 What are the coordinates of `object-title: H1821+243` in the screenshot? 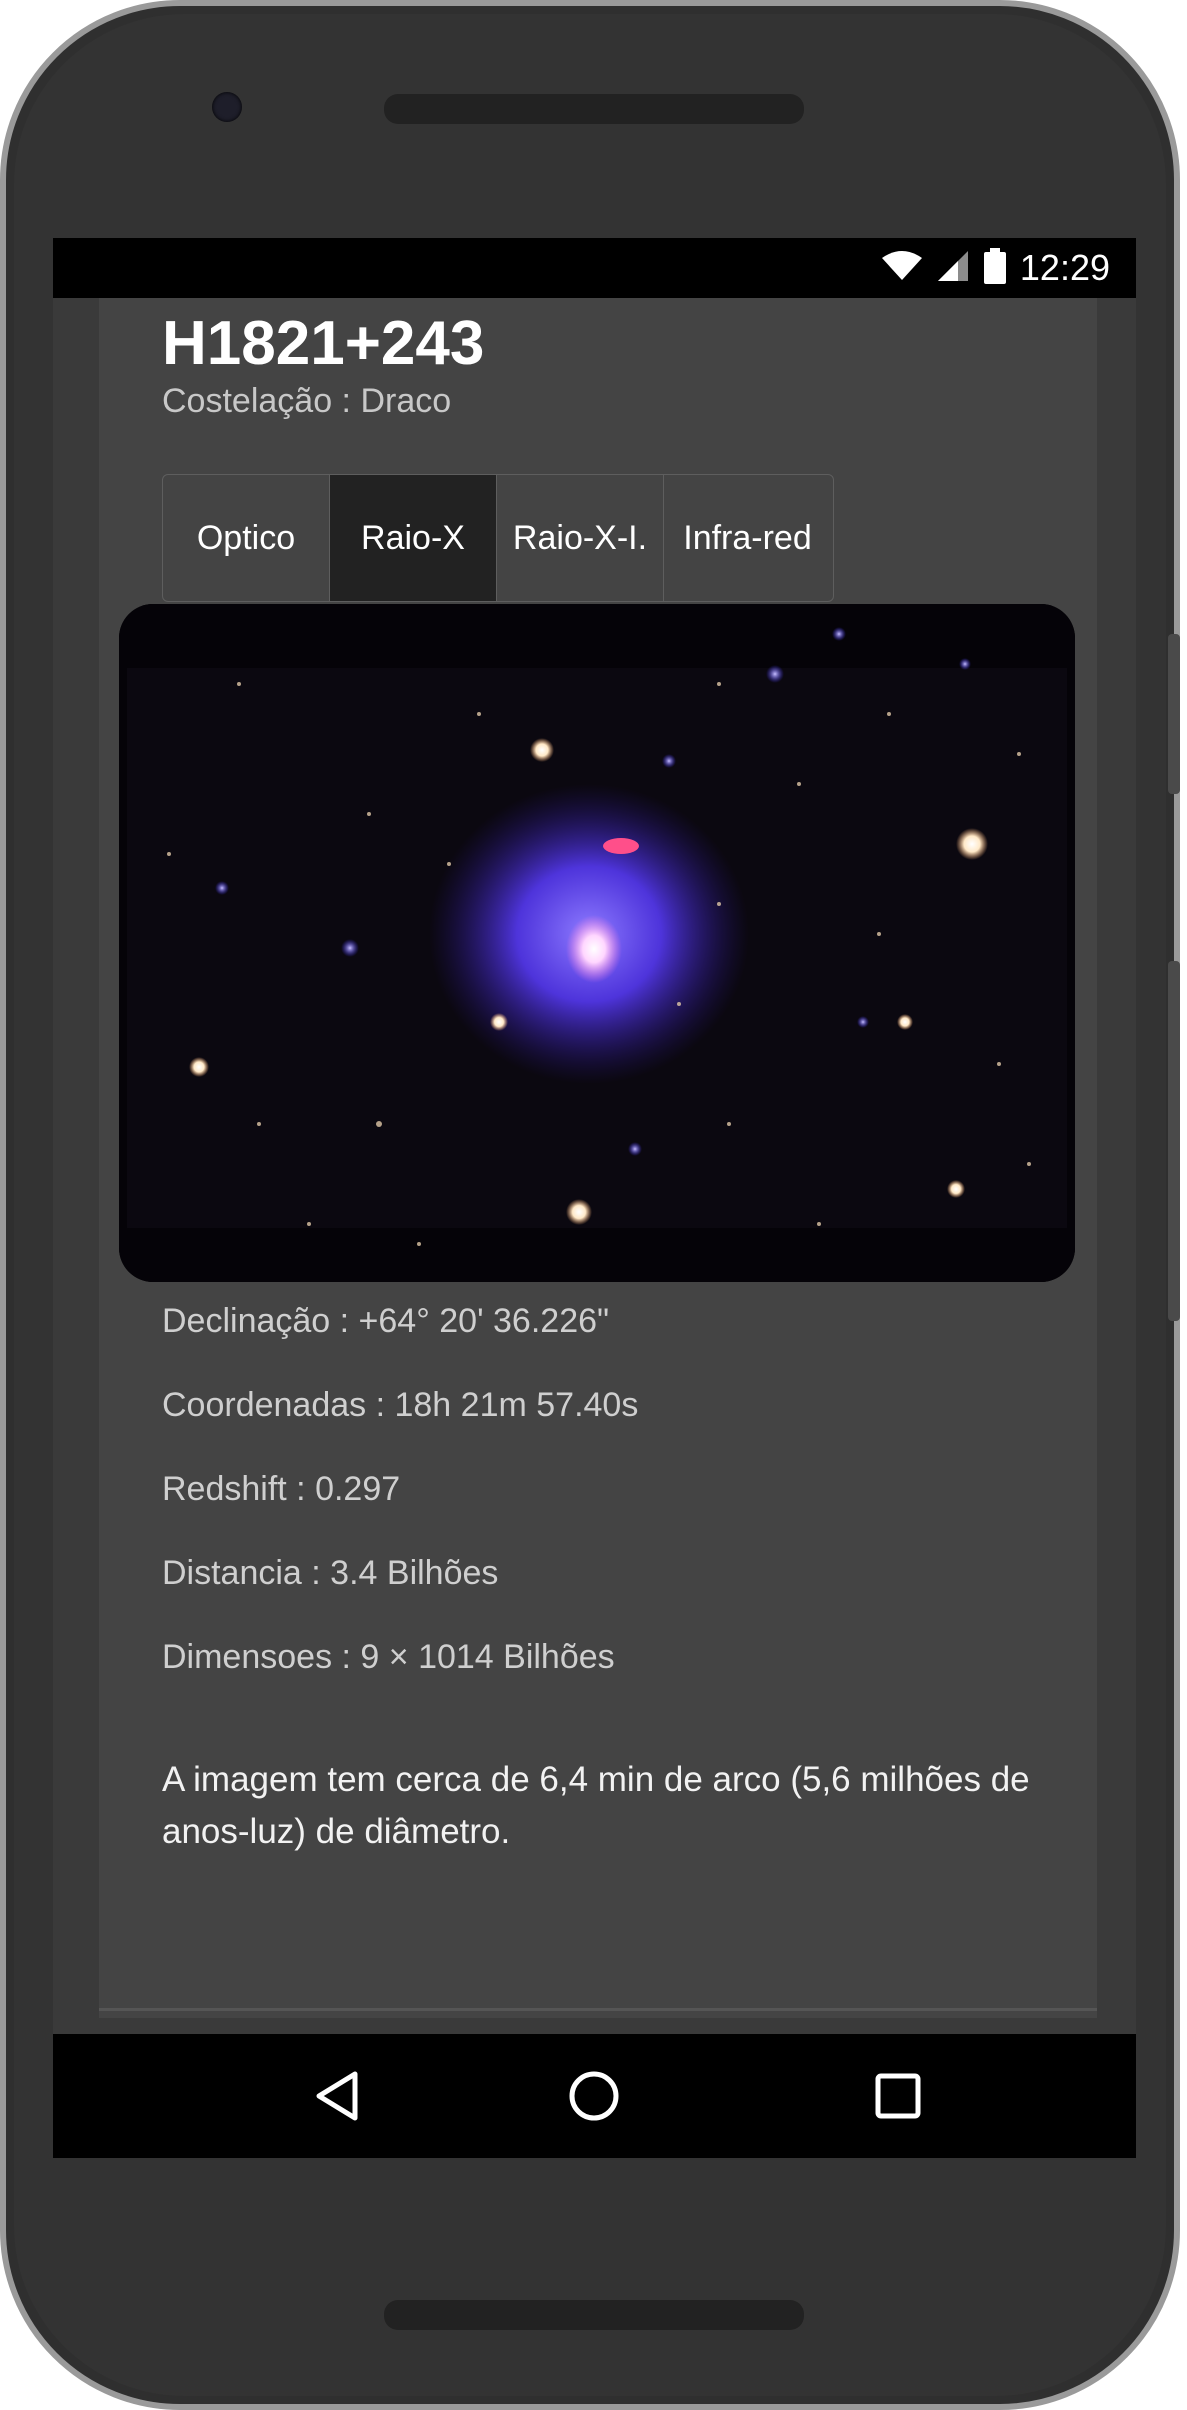 It's located at (323, 343).